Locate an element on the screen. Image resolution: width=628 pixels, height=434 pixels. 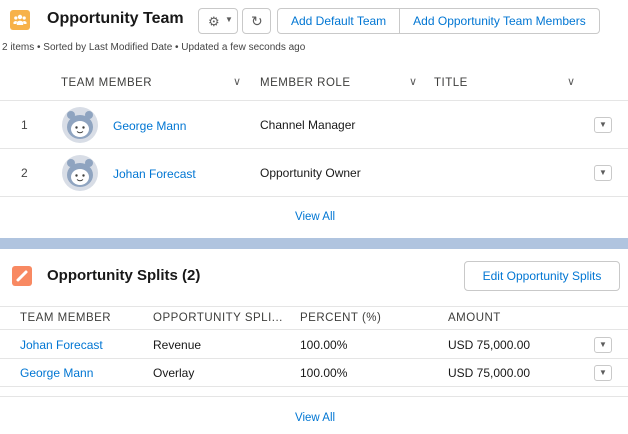
team-member-link: George Mann is located at coordinates (149, 126).